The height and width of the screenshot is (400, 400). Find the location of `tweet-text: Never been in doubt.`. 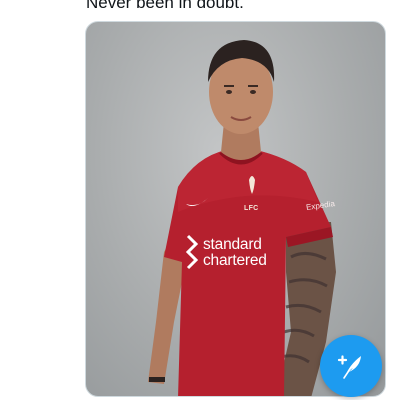

tweet-text: Never been in doubt. is located at coordinates (165, 6).